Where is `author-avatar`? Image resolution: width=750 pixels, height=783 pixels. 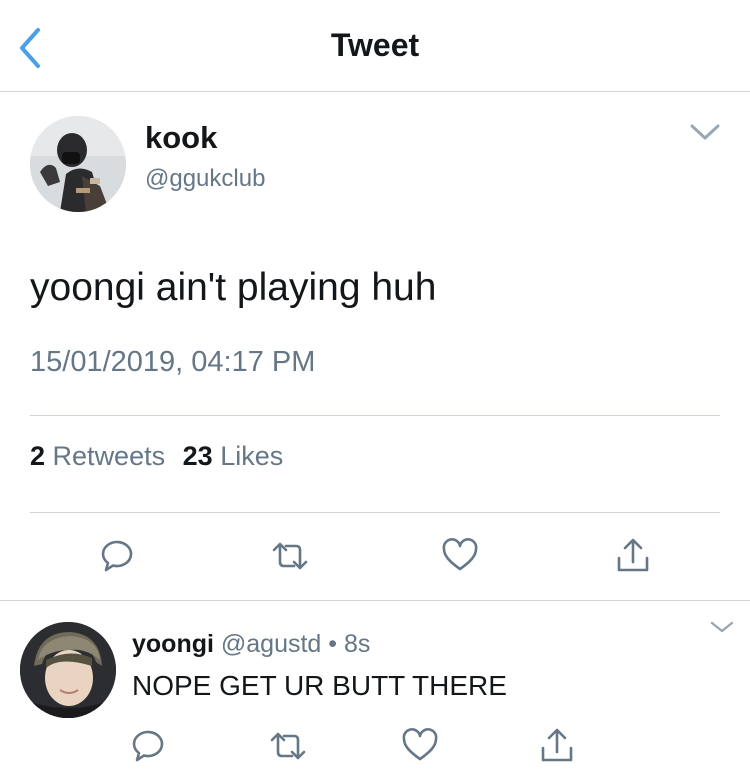 author-avatar is located at coordinates (78, 164).